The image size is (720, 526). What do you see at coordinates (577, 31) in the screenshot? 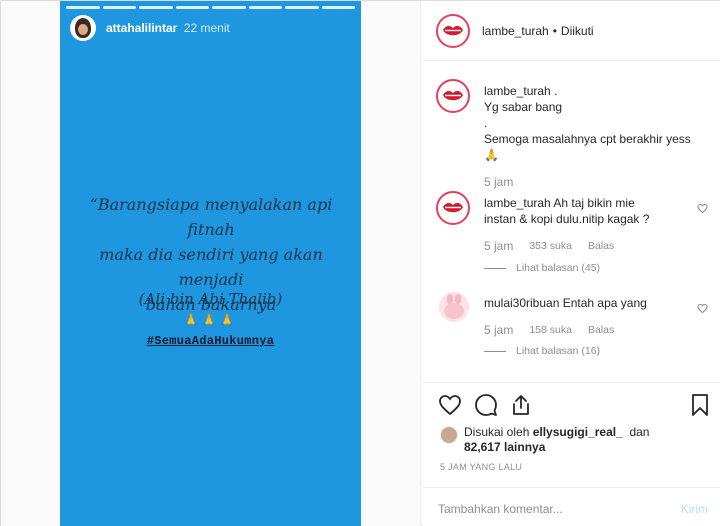
I see `follow-status: Diikuti` at bounding box center [577, 31].